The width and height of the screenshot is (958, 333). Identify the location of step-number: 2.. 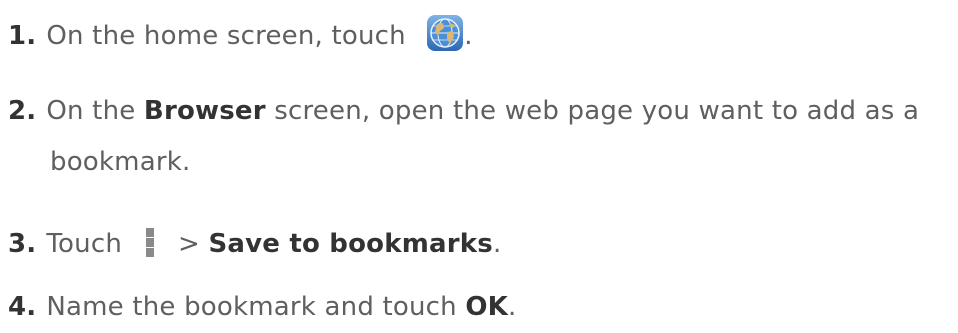
(22, 111).